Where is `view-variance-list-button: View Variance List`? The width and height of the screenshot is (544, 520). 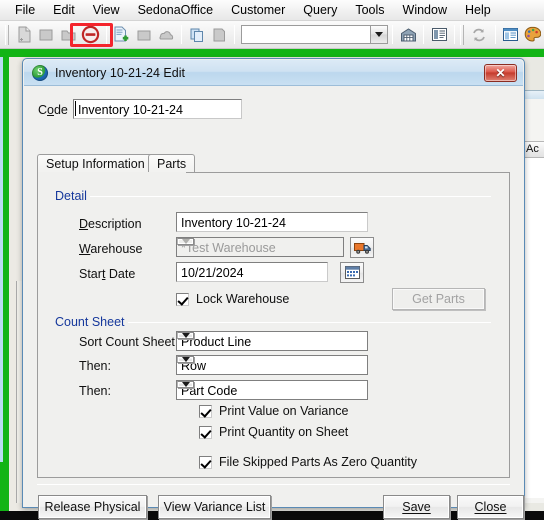
view-variance-list-button: View Variance List is located at coordinates (214, 507).